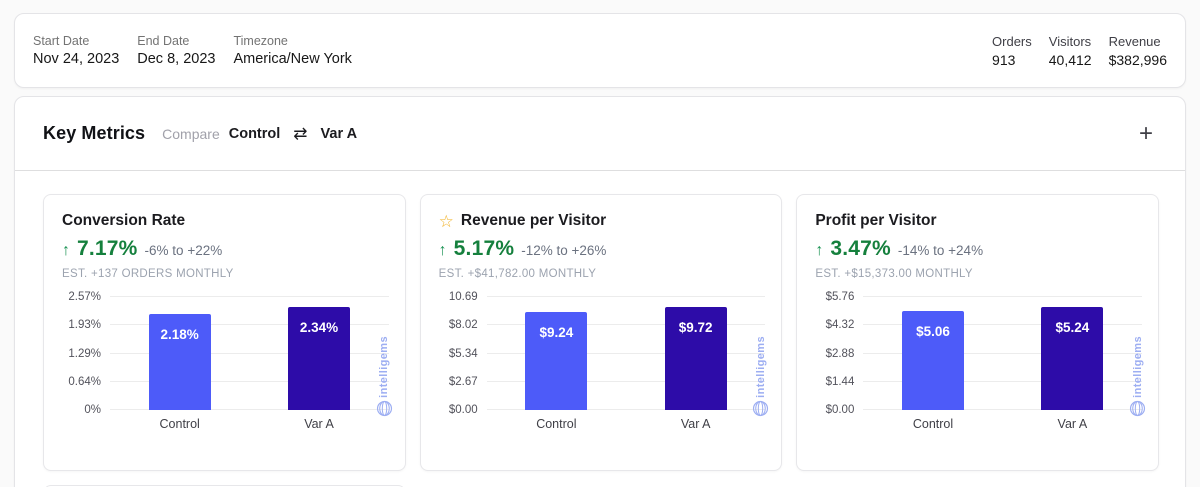 This screenshot has height=487, width=1200. Describe the element at coordinates (176, 59) in the screenshot. I see `end-date-value: Dec 8, 2023` at that location.